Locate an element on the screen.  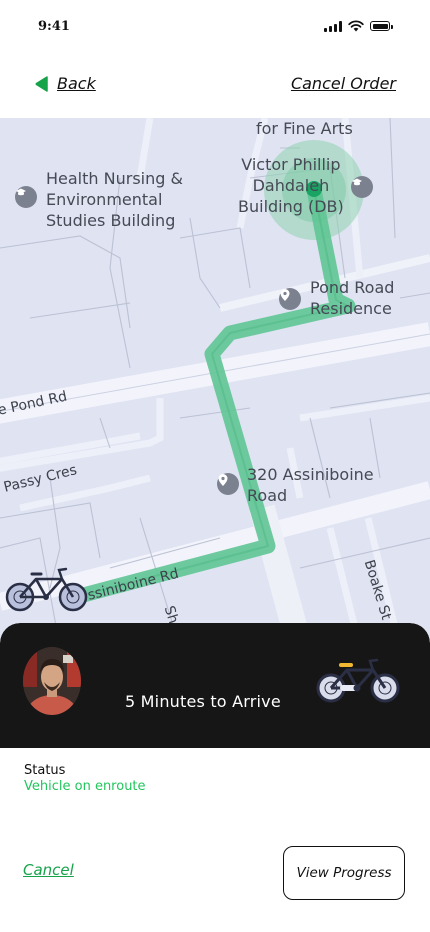
cancel-order-link: Cancel Order is located at coordinates (343, 83).